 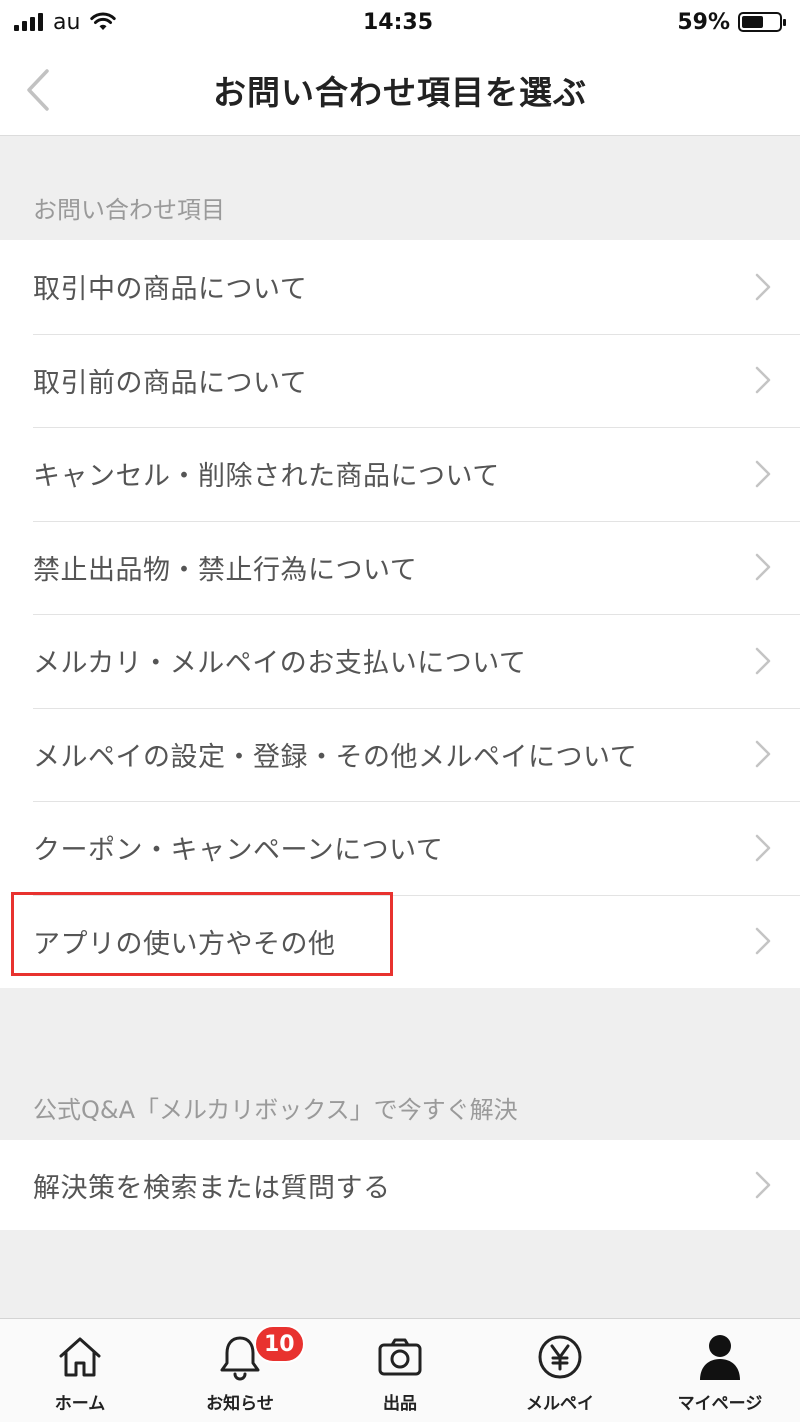 I want to click on camera-icon, so click(x=400, y=1357).